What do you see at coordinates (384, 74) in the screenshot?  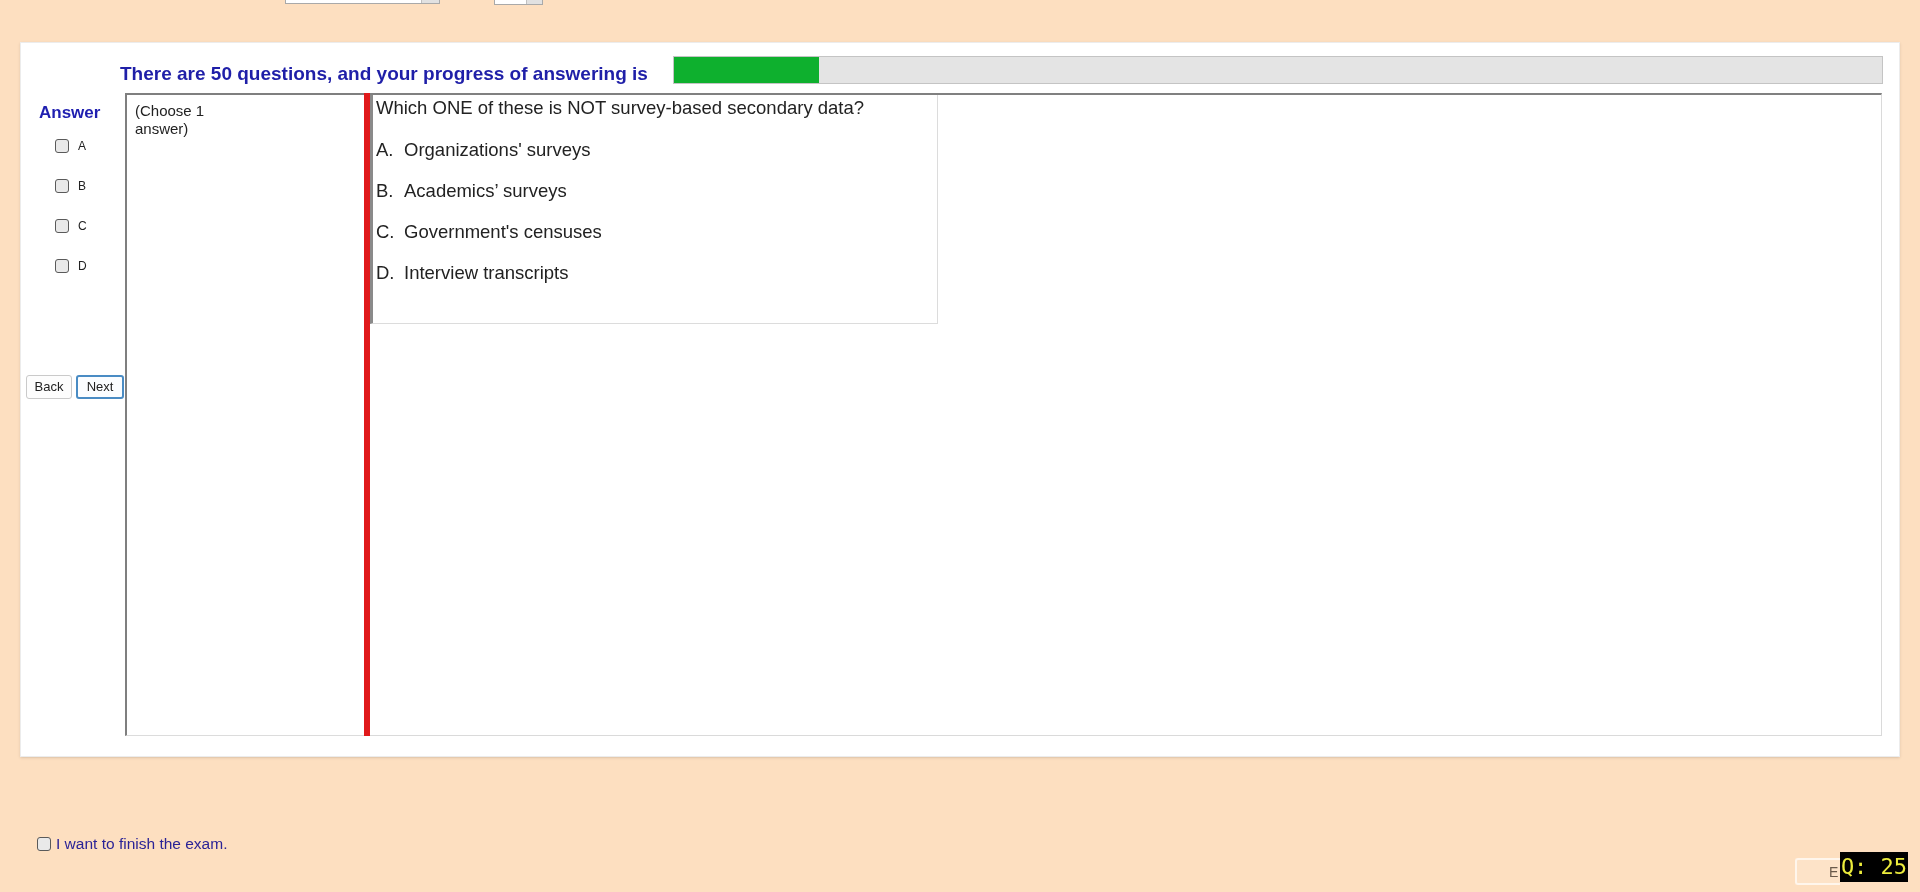 I see `progress-text: There are 50 questions, and your progress of answering is` at bounding box center [384, 74].